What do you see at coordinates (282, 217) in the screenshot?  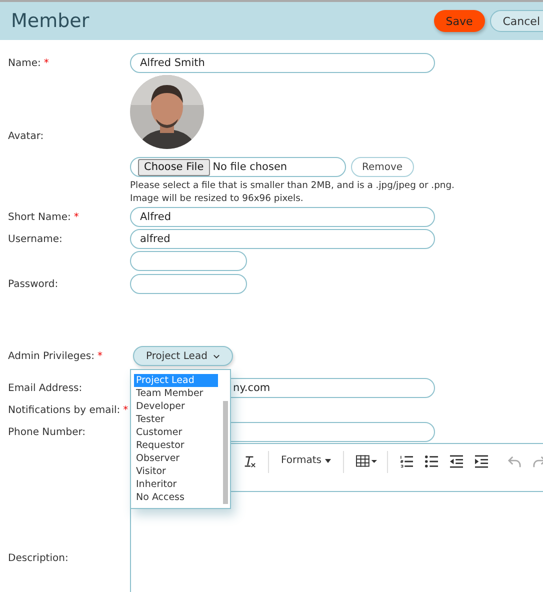 I see `text-field: Alfred` at bounding box center [282, 217].